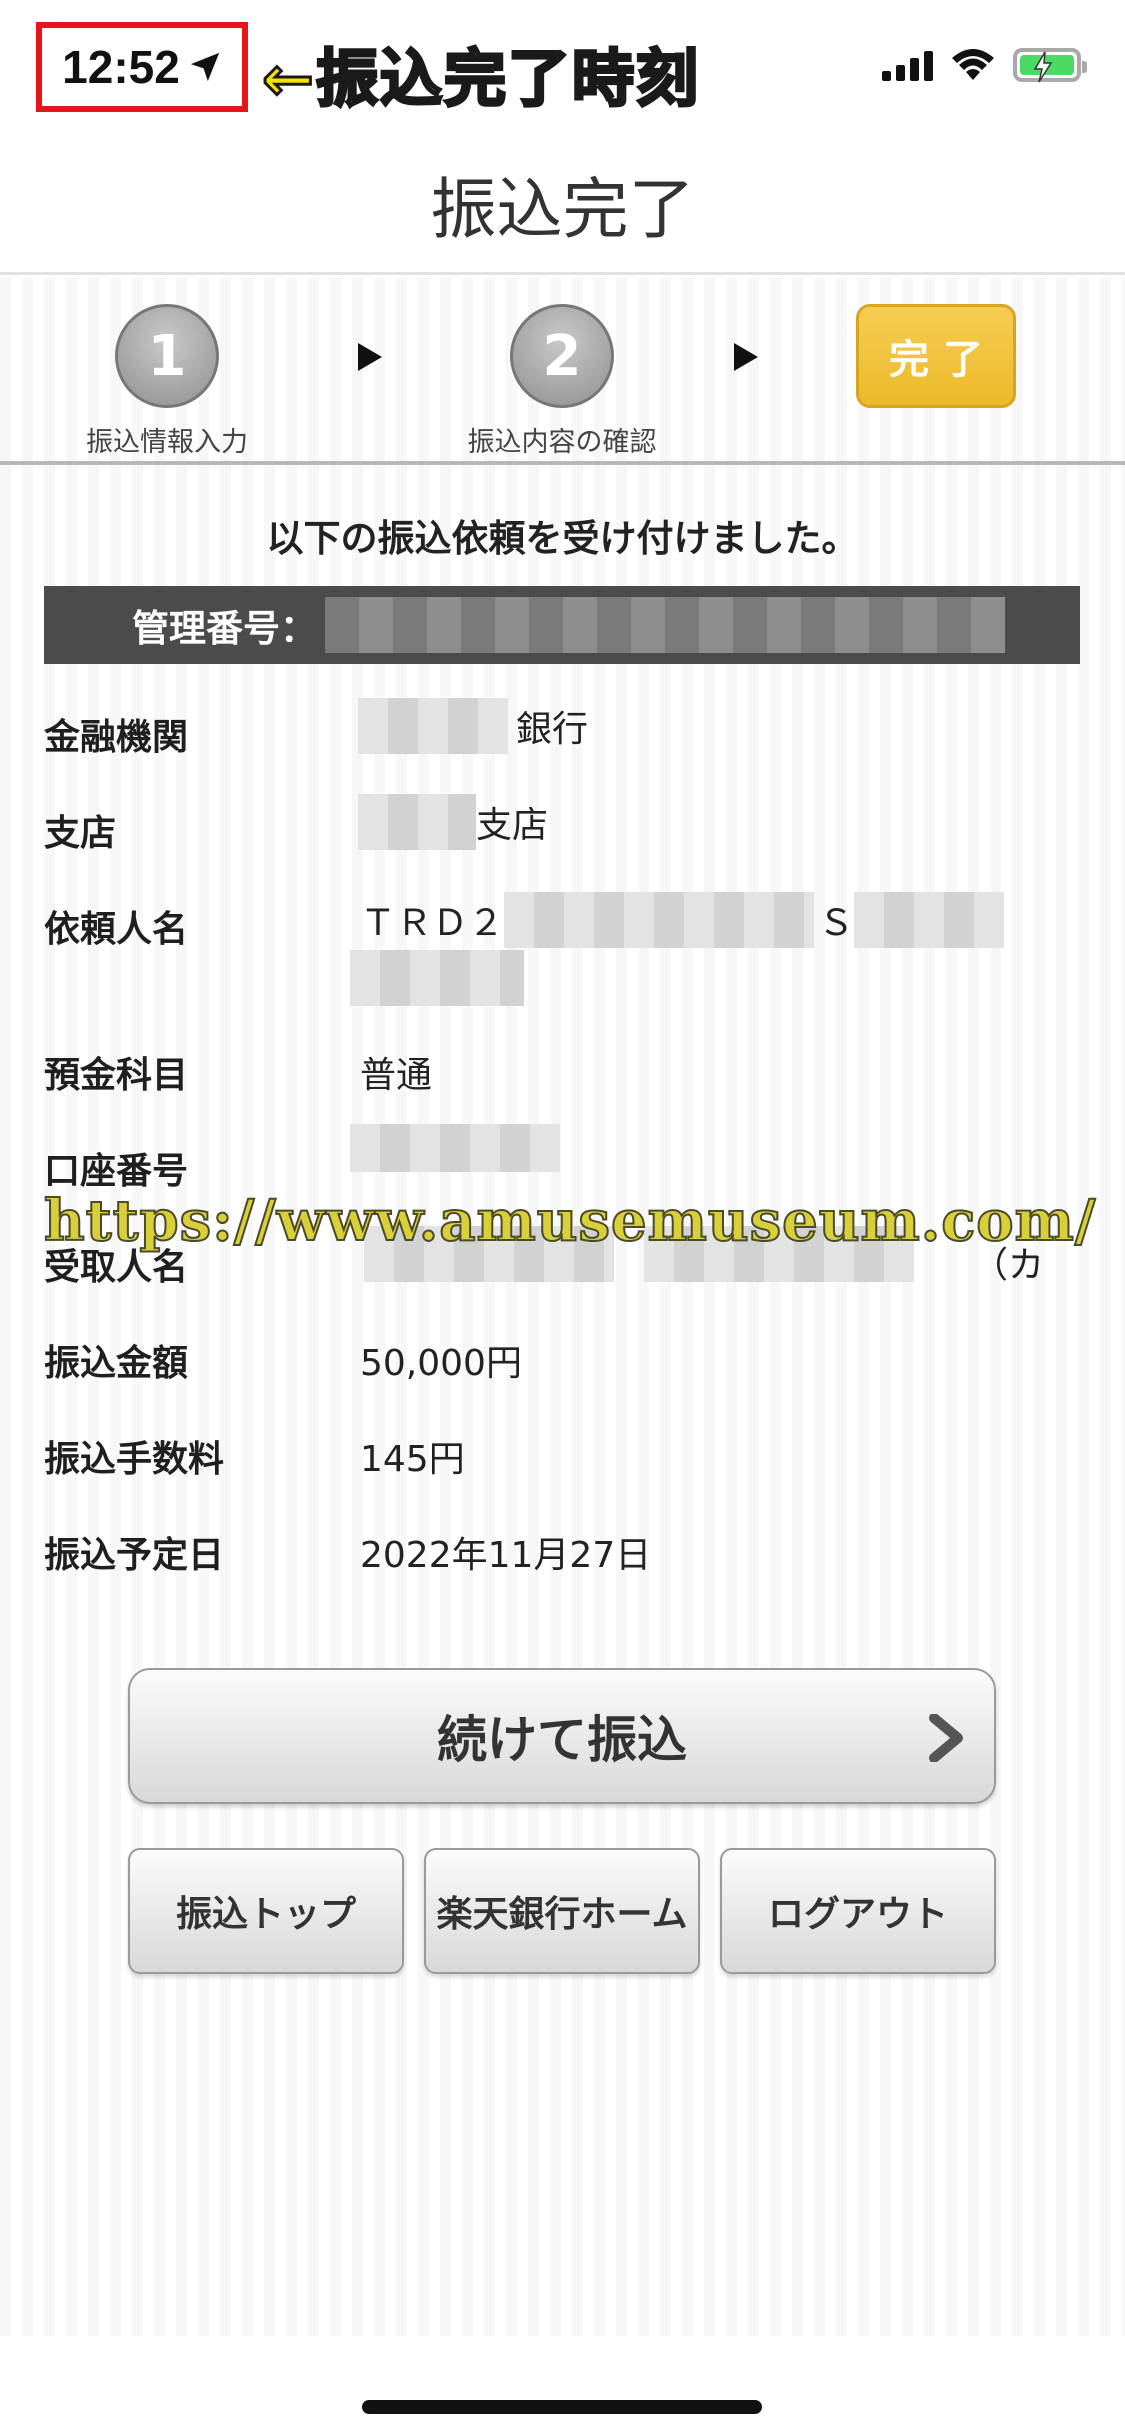 The width and height of the screenshot is (1125, 2436). What do you see at coordinates (552, 729) in the screenshot?
I see `bank-suffix: 銀行` at bounding box center [552, 729].